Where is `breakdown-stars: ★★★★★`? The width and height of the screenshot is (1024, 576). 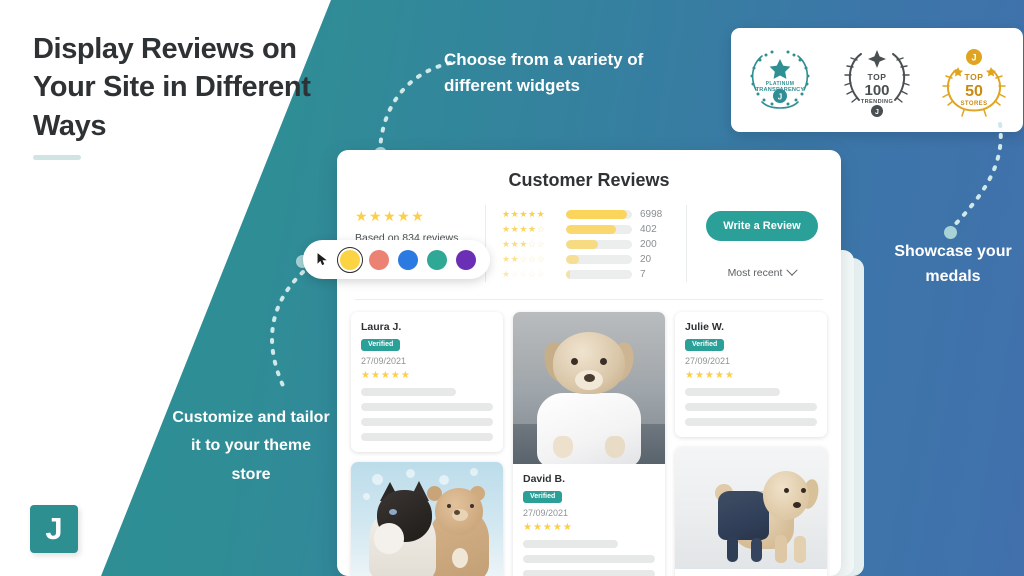
breakdown-stars: ★★★★★ is located at coordinates (524, 214).